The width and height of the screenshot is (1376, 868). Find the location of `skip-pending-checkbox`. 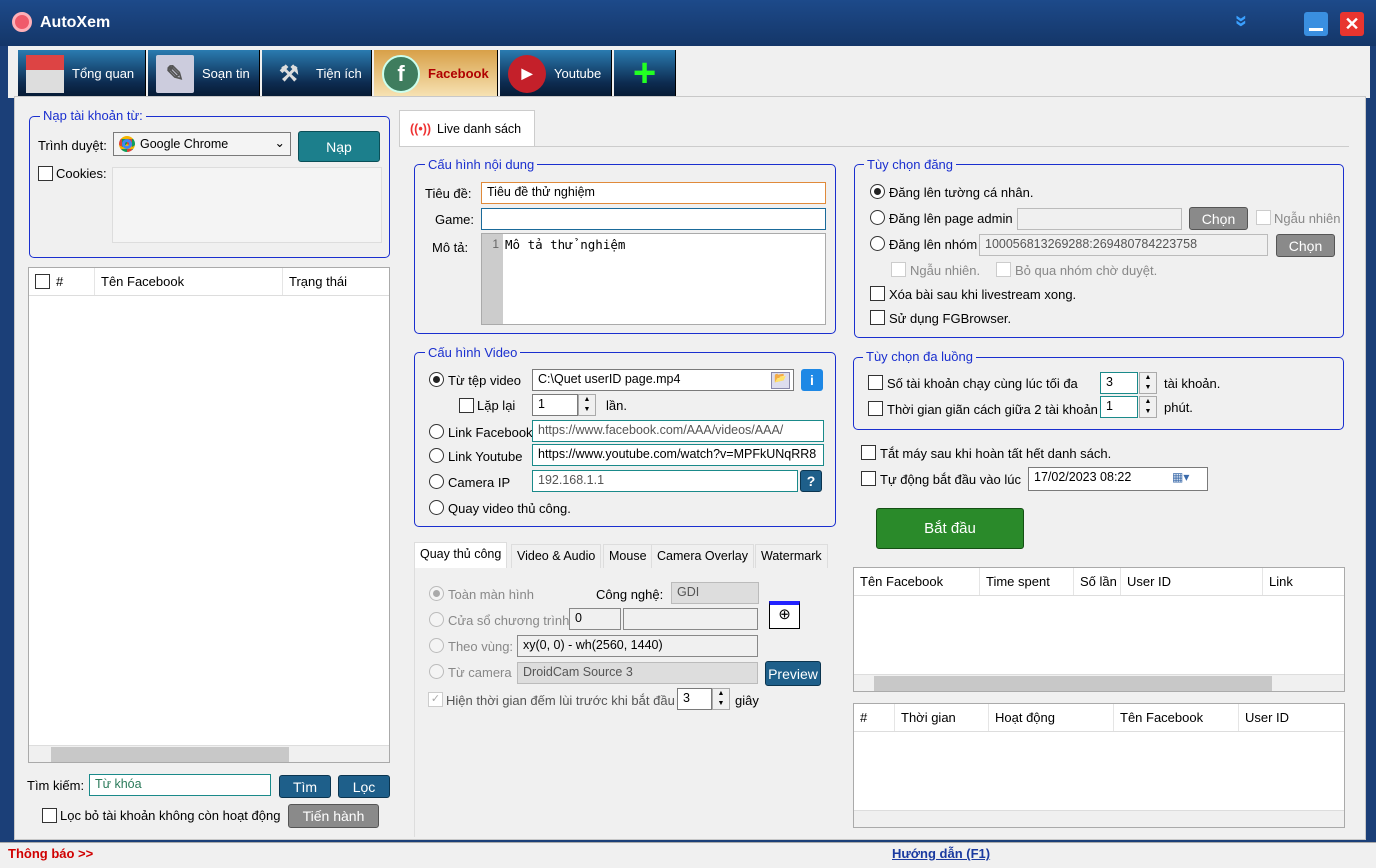

skip-pending-checkbox is located at coordinates (1003, 269).